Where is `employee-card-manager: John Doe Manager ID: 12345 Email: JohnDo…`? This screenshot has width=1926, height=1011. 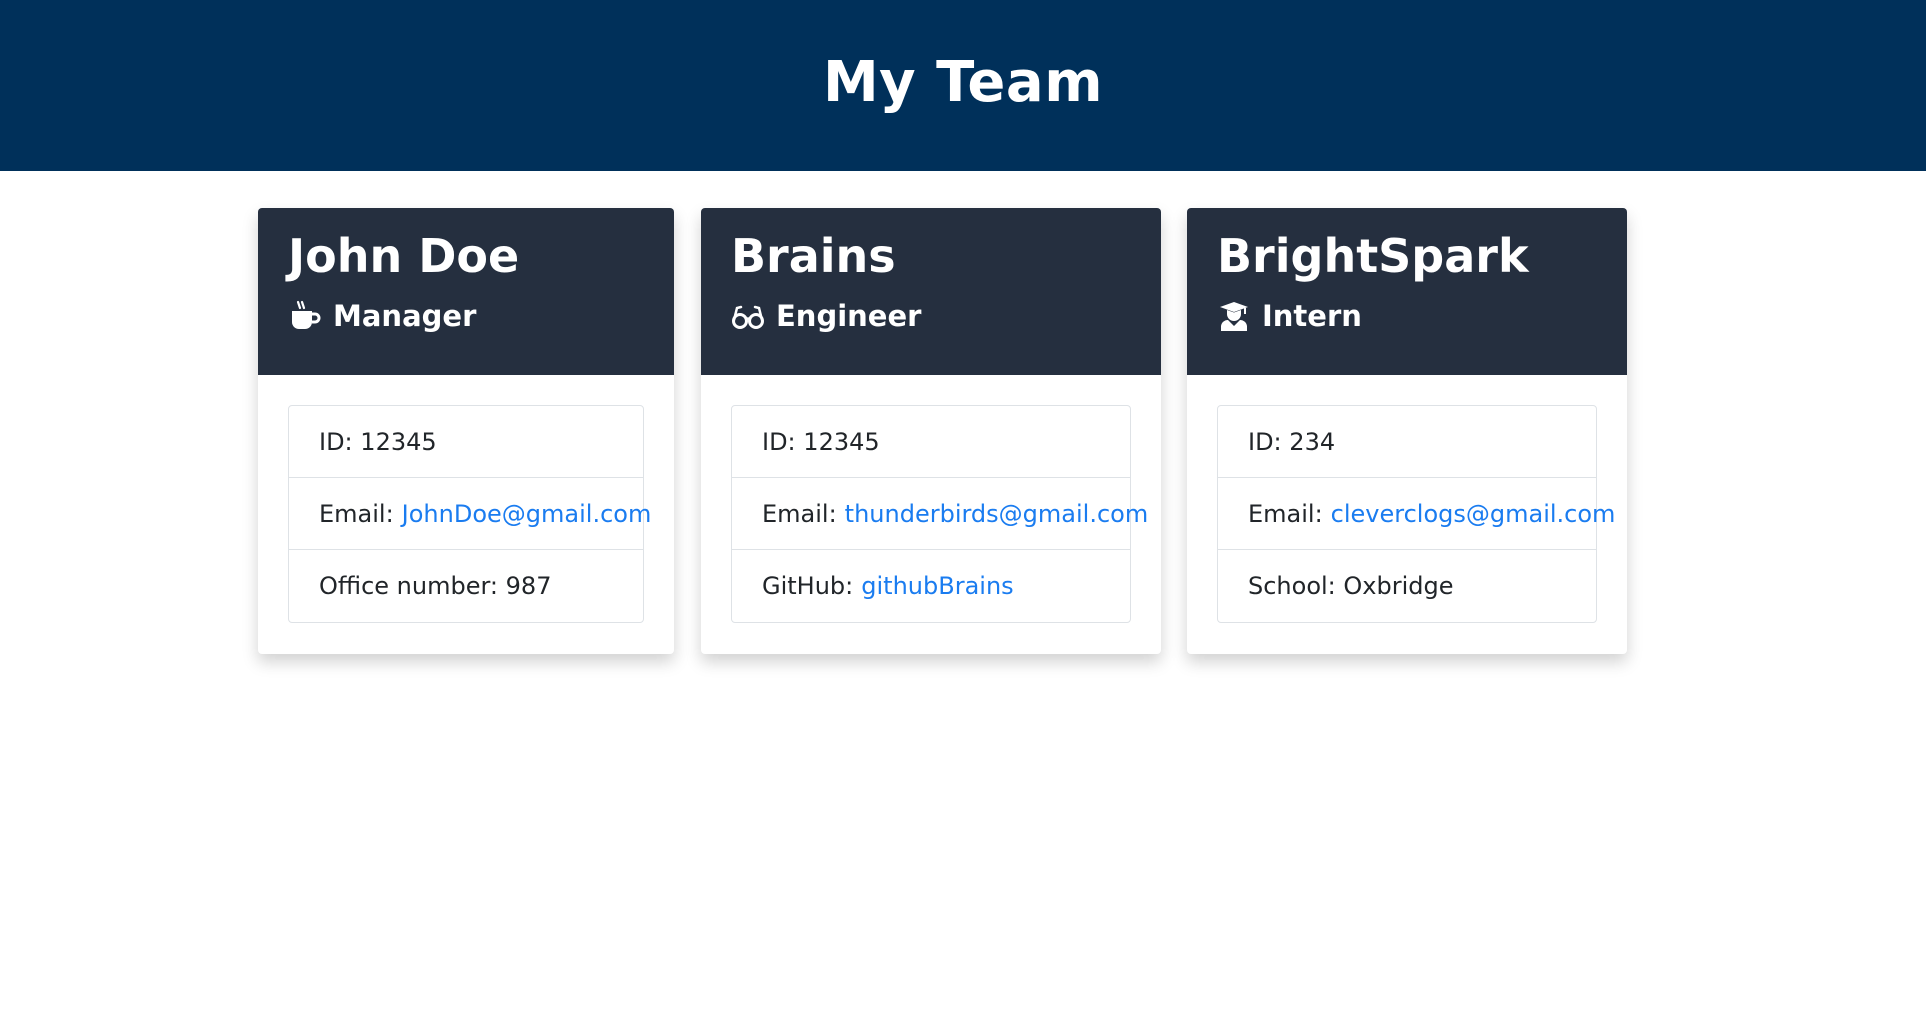 employee-card-manager: John Doe Manager ID: 12345 Email: JohnDo… is located at coordinates (466, 431).